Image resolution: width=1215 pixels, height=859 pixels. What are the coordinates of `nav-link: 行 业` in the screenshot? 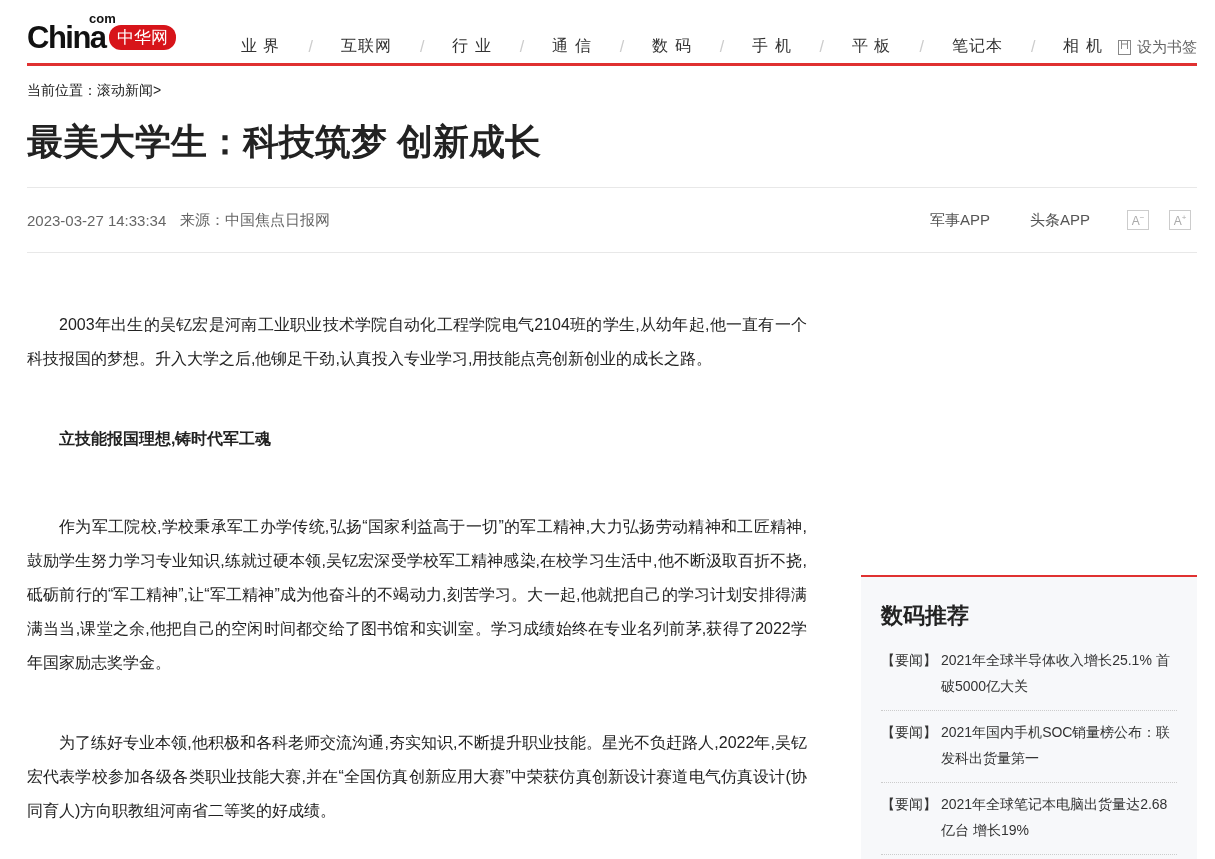 It's located at (472, 46).